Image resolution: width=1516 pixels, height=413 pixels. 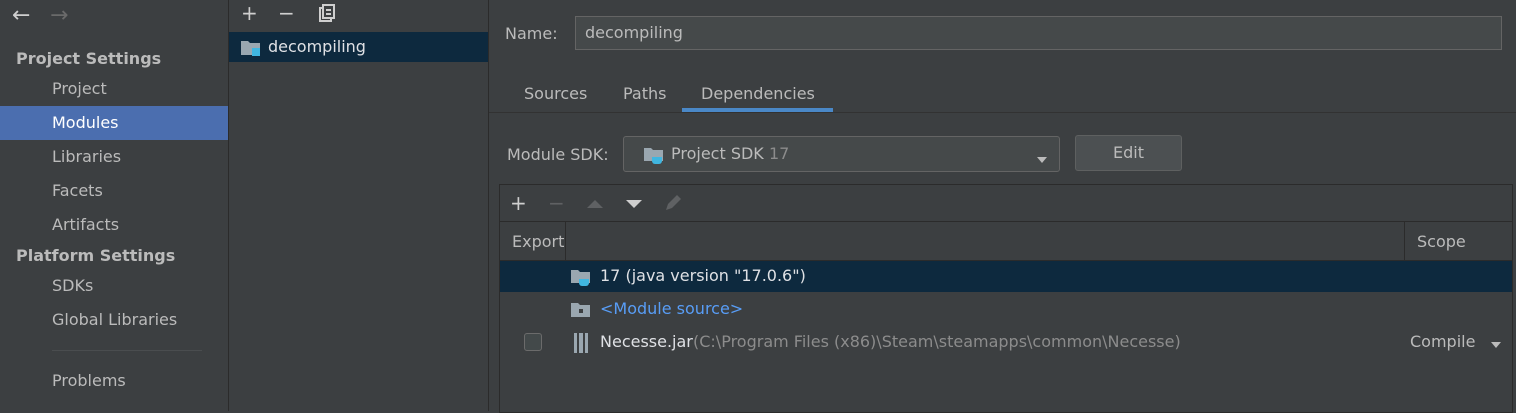 What do you see at coordinates (558, 154) in the screenshot?
I see `module-sdk-label: Module SDK:` at bounding box center [558, 154].